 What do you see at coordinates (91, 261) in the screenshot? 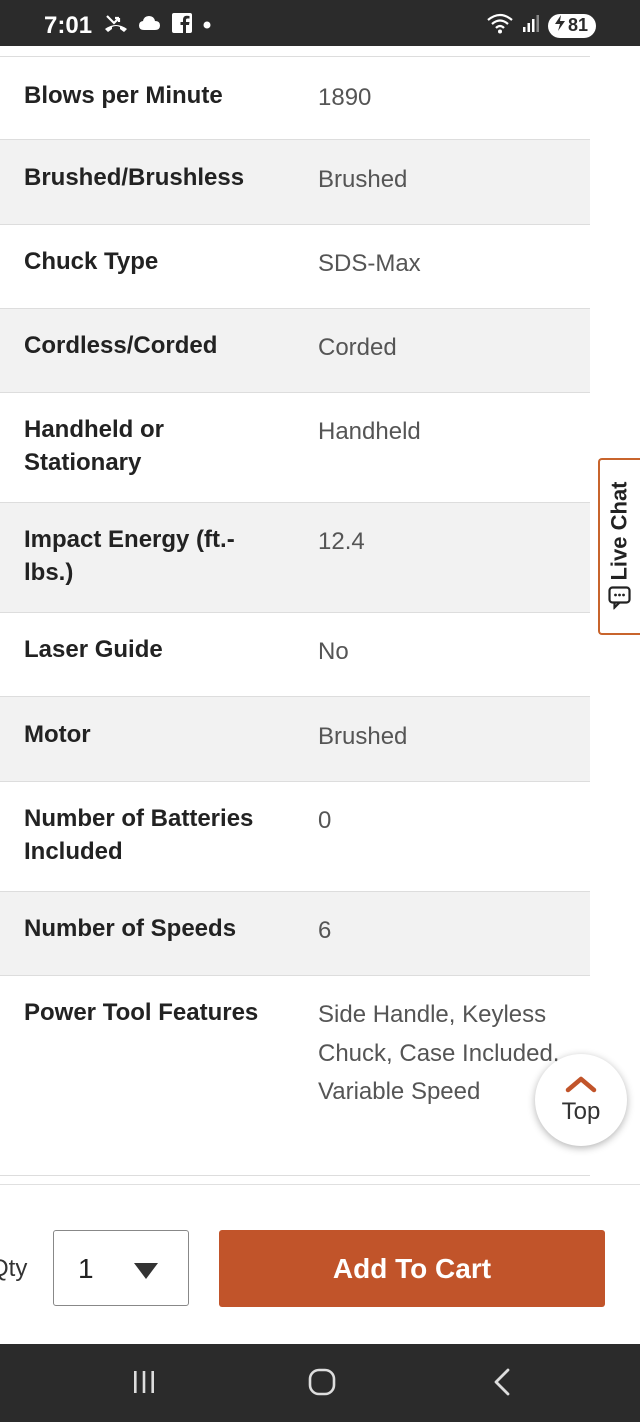
I see `spec-name: Chuck Type` at bounding box center [91, 261].